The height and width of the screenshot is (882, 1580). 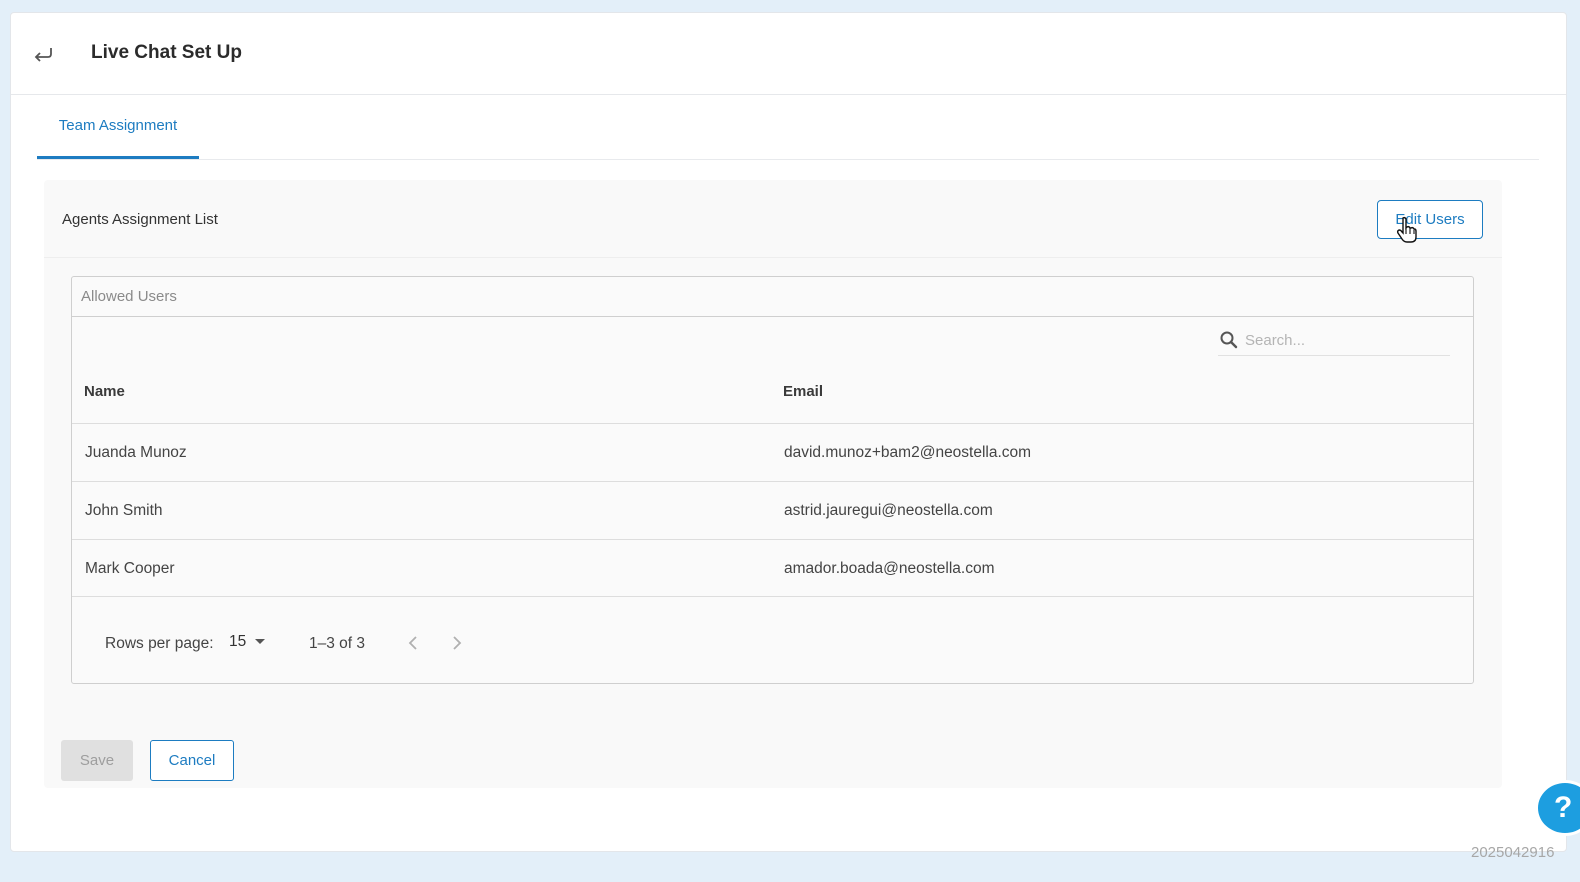 I want to click on panel-header: Agents Assignment List Edit Users, so click(x=773, y=219).